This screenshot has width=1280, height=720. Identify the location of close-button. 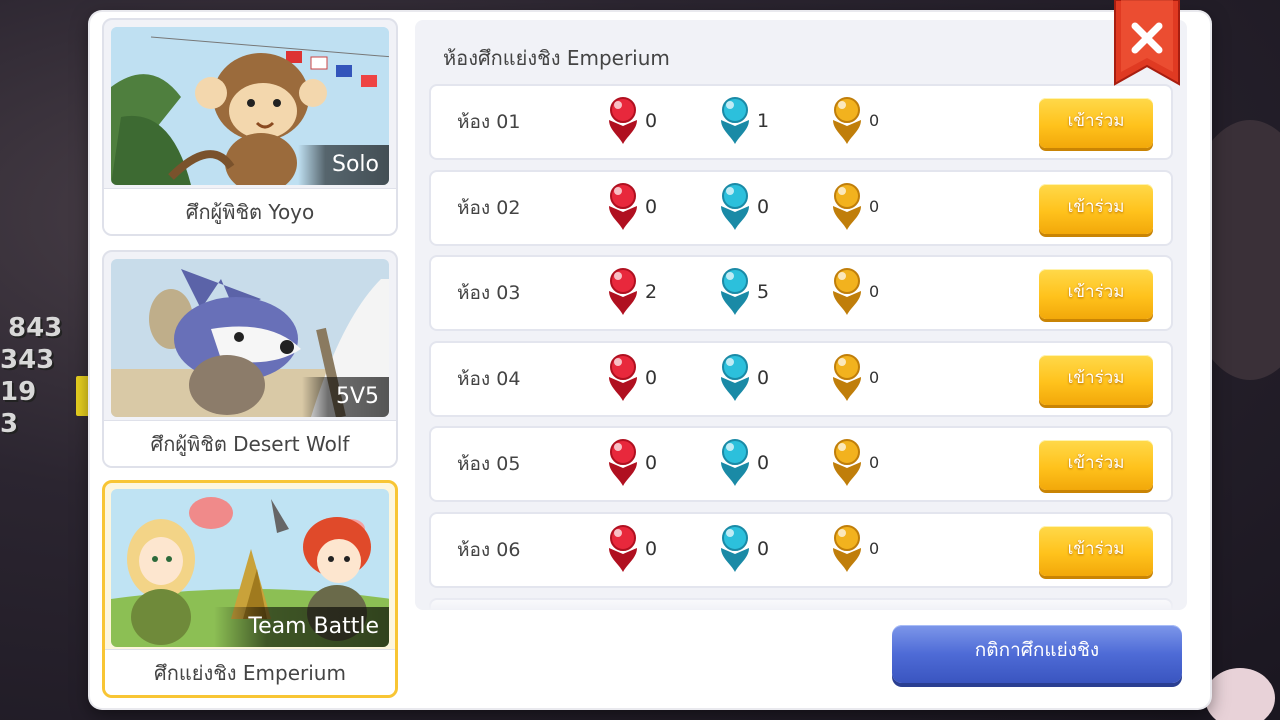
(1147, 43).